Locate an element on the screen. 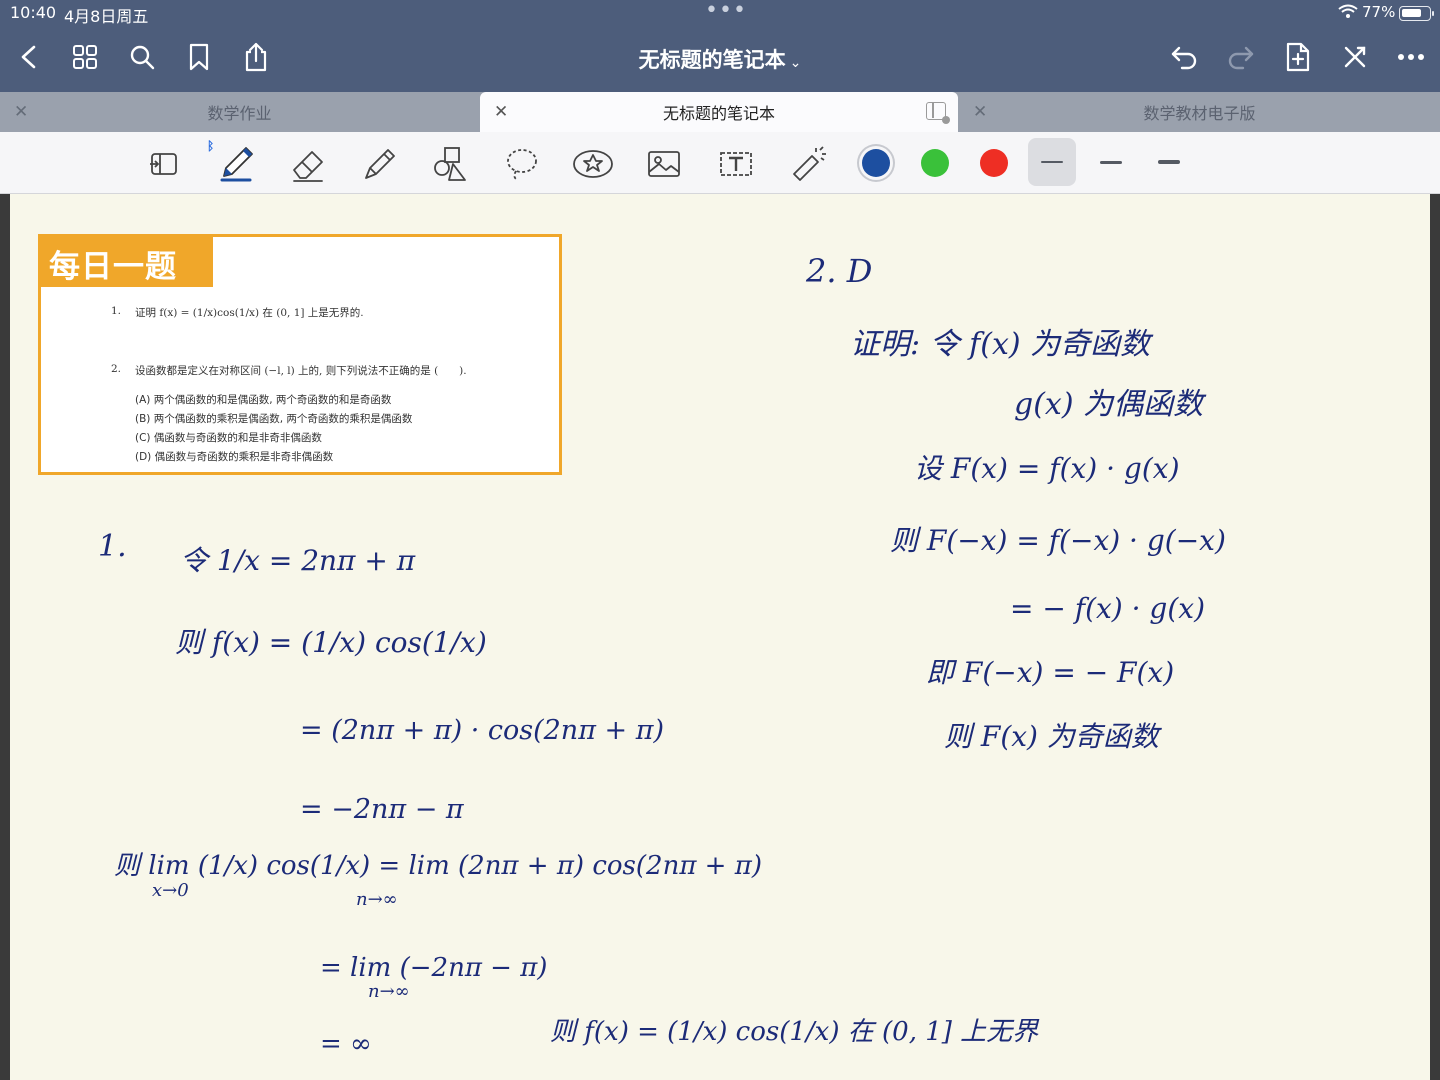 The image size is (1440, 1080). tab-label: 数学作业 is located at coordinates (239, 113).